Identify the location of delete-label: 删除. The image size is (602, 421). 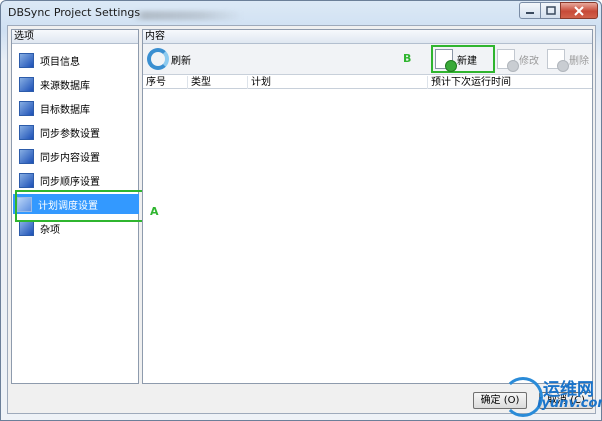
(579, 61).